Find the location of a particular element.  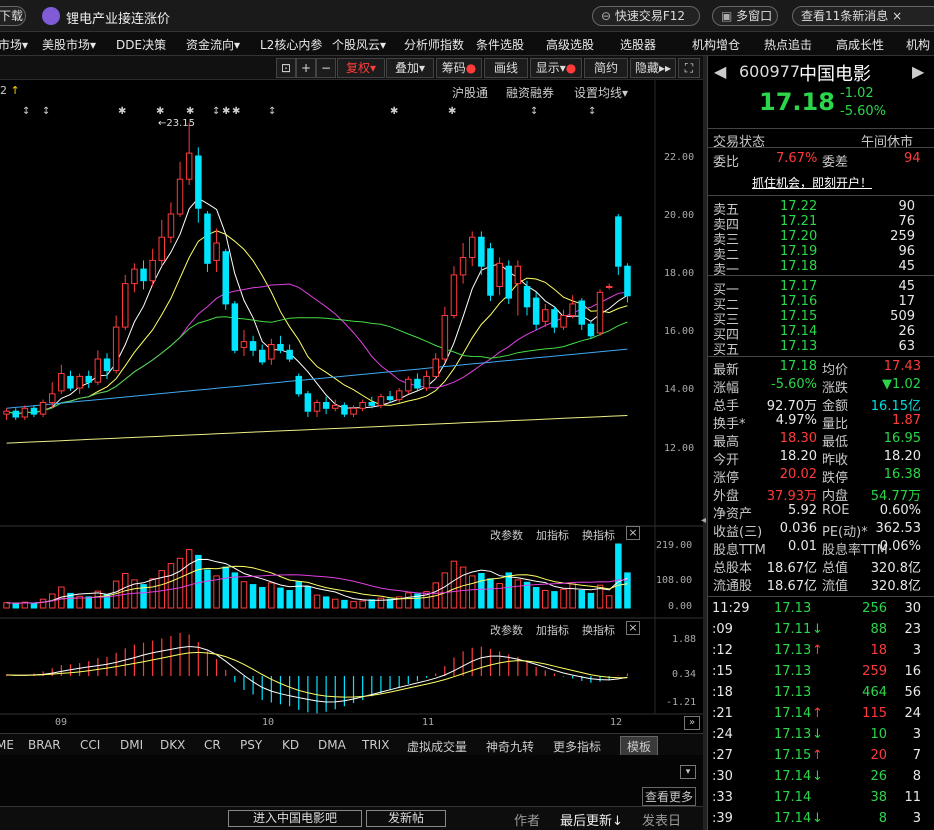

view-more-button: 查看更多 is located at coordinates (669, 796).